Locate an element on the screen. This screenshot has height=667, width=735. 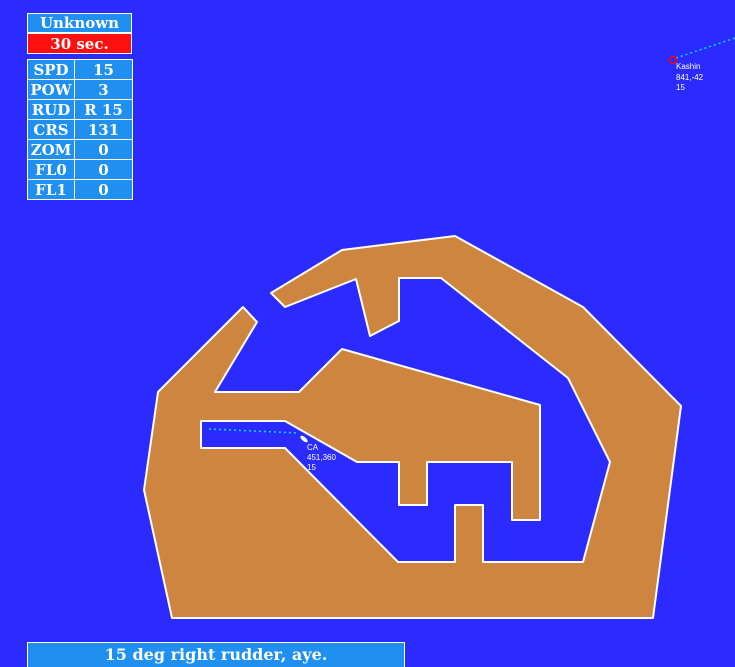
stat-value: 15 is located at coordinates (103, 69).